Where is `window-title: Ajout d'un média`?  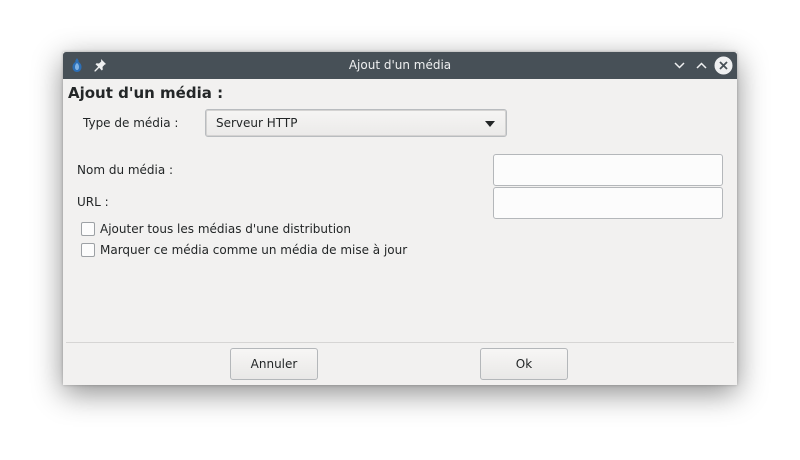
window-title: Ajout d'un média is located at coordinates (400, 65).